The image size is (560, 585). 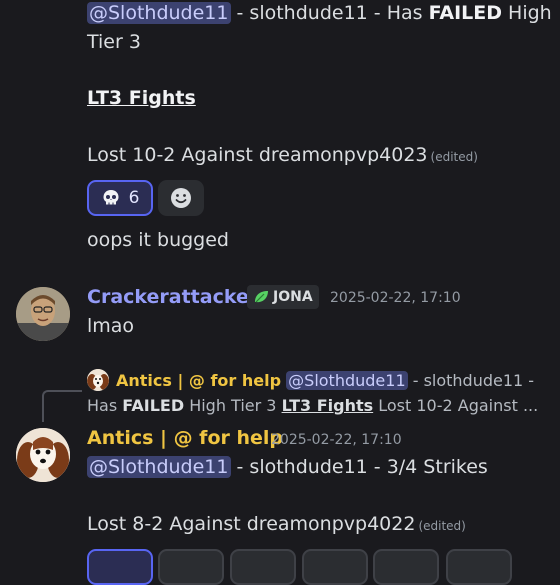 What do you see at coordinates (465, 13) in the screenshot?
I see `failed-text: FAILED` at bounding box center [465, 13].